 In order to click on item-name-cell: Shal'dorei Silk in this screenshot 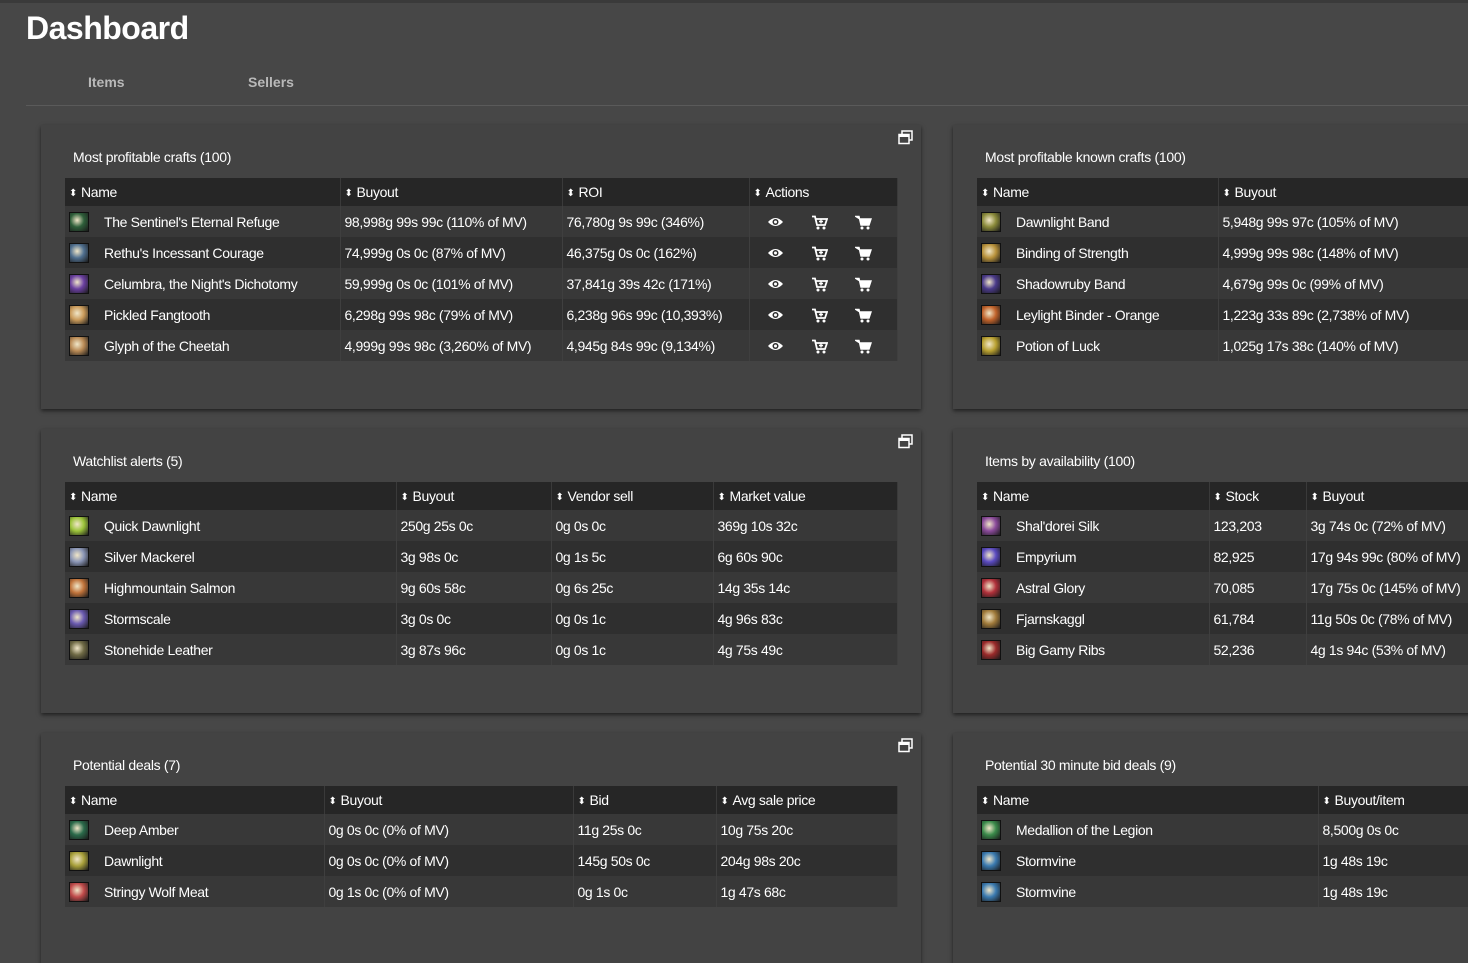, I will do `click(1093, 525)`.